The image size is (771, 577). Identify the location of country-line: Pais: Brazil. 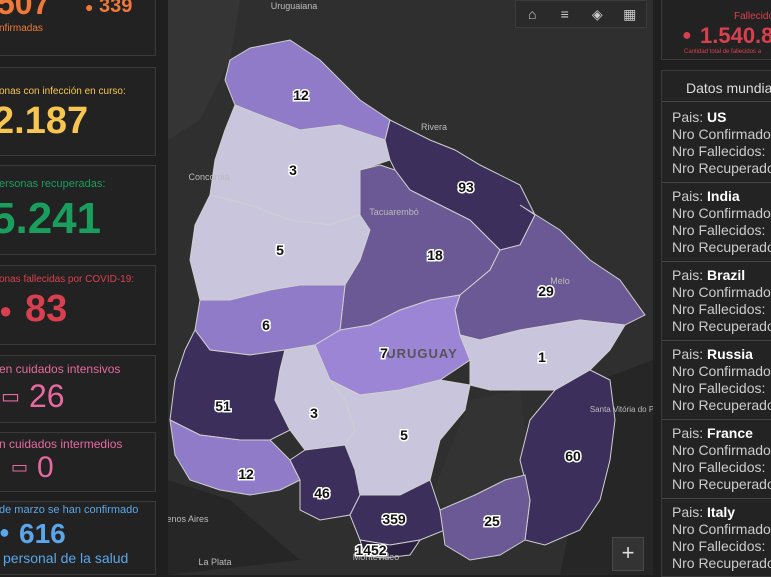
(721, 275).